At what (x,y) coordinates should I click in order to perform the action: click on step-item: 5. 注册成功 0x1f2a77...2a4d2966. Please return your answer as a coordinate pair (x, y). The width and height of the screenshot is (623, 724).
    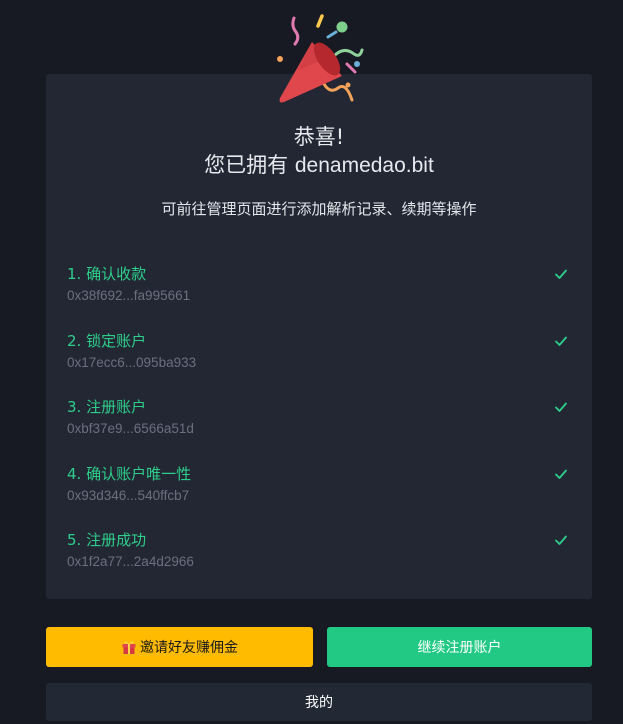
    Looking at the image, I should click on (319, 562).